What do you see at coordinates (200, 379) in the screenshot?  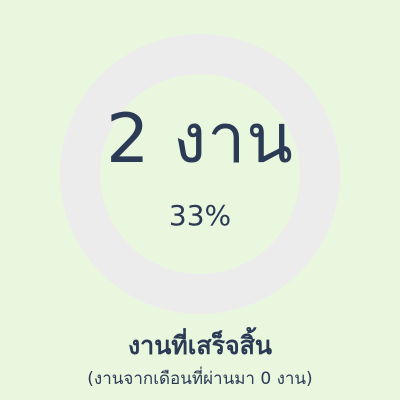 I see `previous-month-note: (งานจากเดือนที่ผ่านมา 0 งาน)` at bounding box center [200, 379].